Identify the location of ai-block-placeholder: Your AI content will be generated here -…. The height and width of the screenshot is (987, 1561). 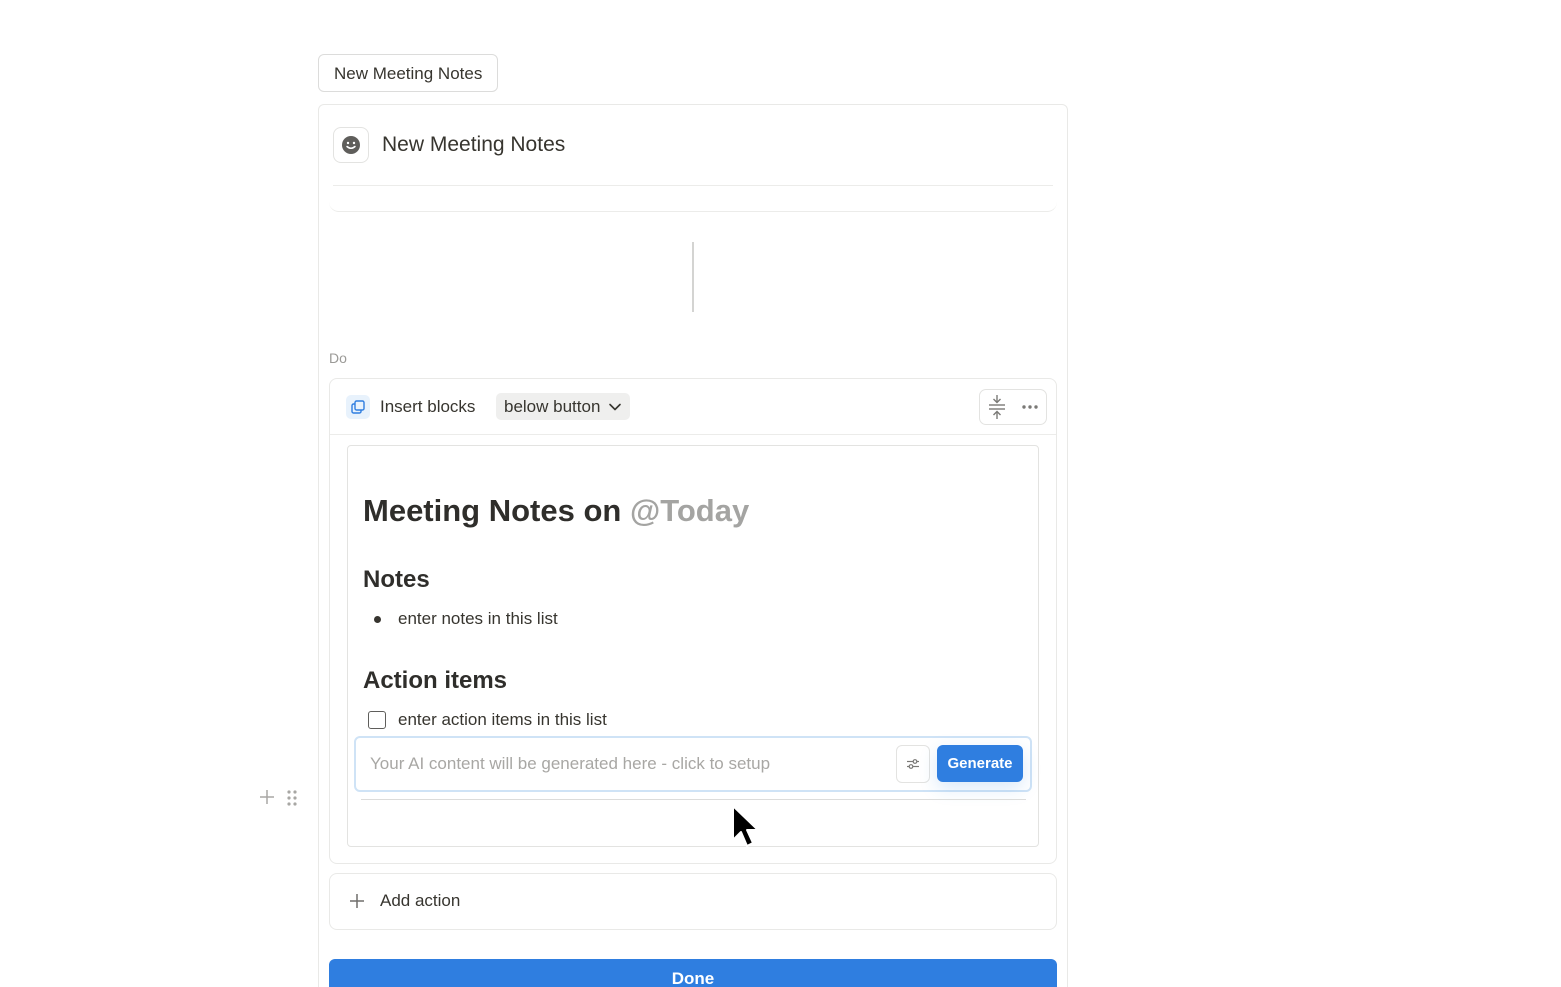
(570, 764).